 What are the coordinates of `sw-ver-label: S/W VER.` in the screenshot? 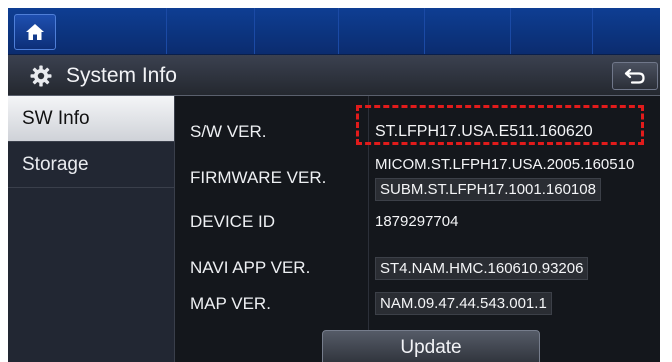 It's located at (228, 131).